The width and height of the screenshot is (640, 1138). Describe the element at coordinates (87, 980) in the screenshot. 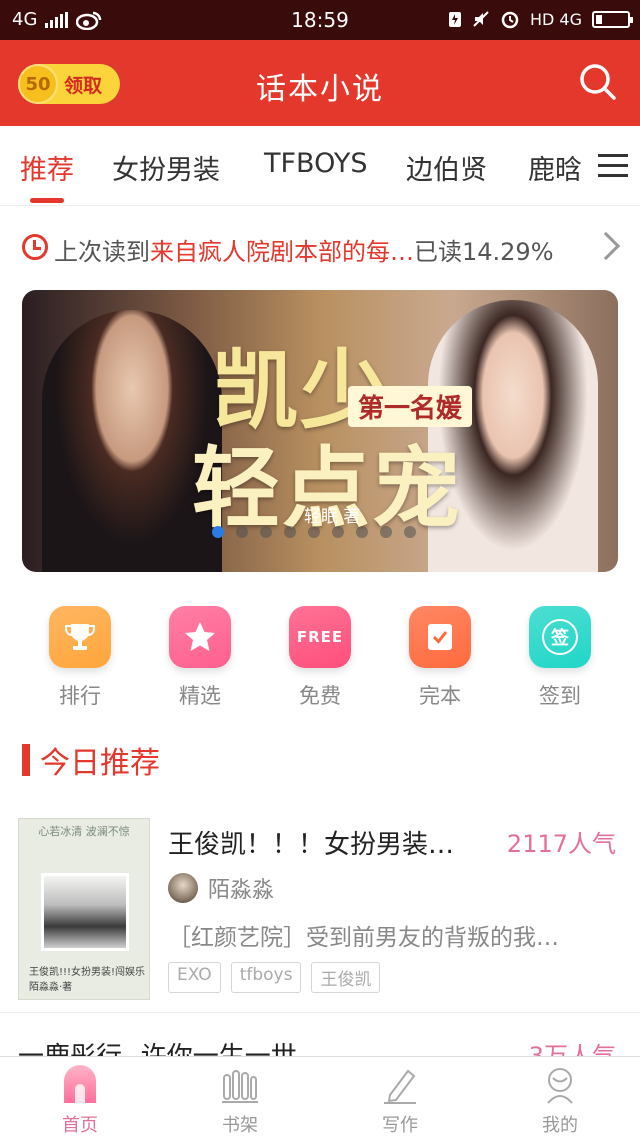

I see `cover-foot-text: 王俊凯!!!女扮男装!闯娱乐 陌淼淼·著` at that location.